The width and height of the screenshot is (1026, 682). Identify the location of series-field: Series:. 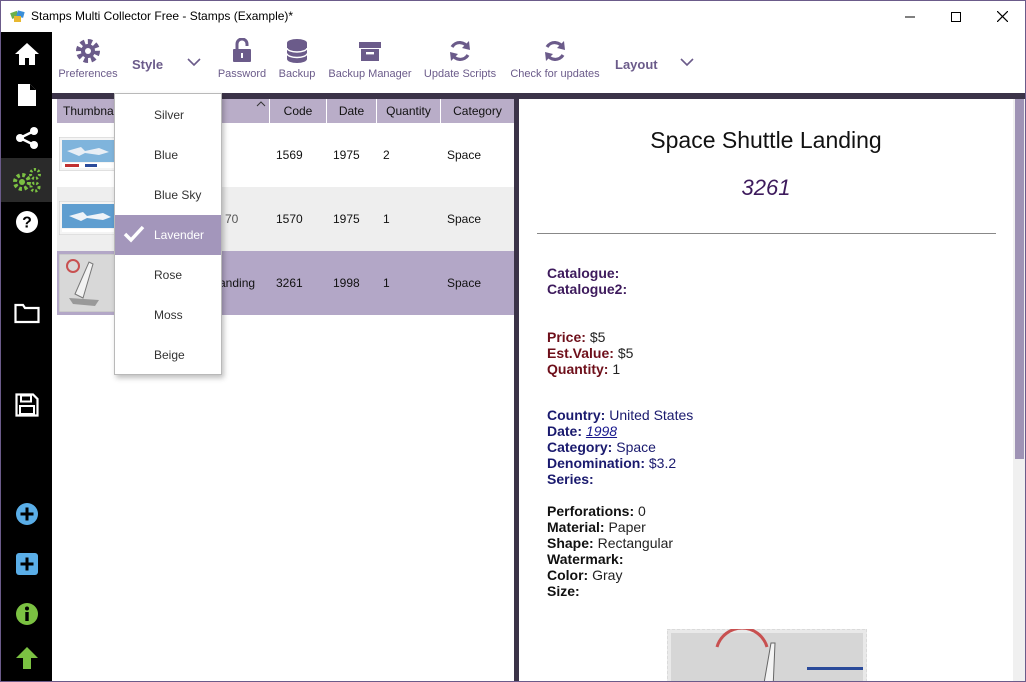
(570, 479).